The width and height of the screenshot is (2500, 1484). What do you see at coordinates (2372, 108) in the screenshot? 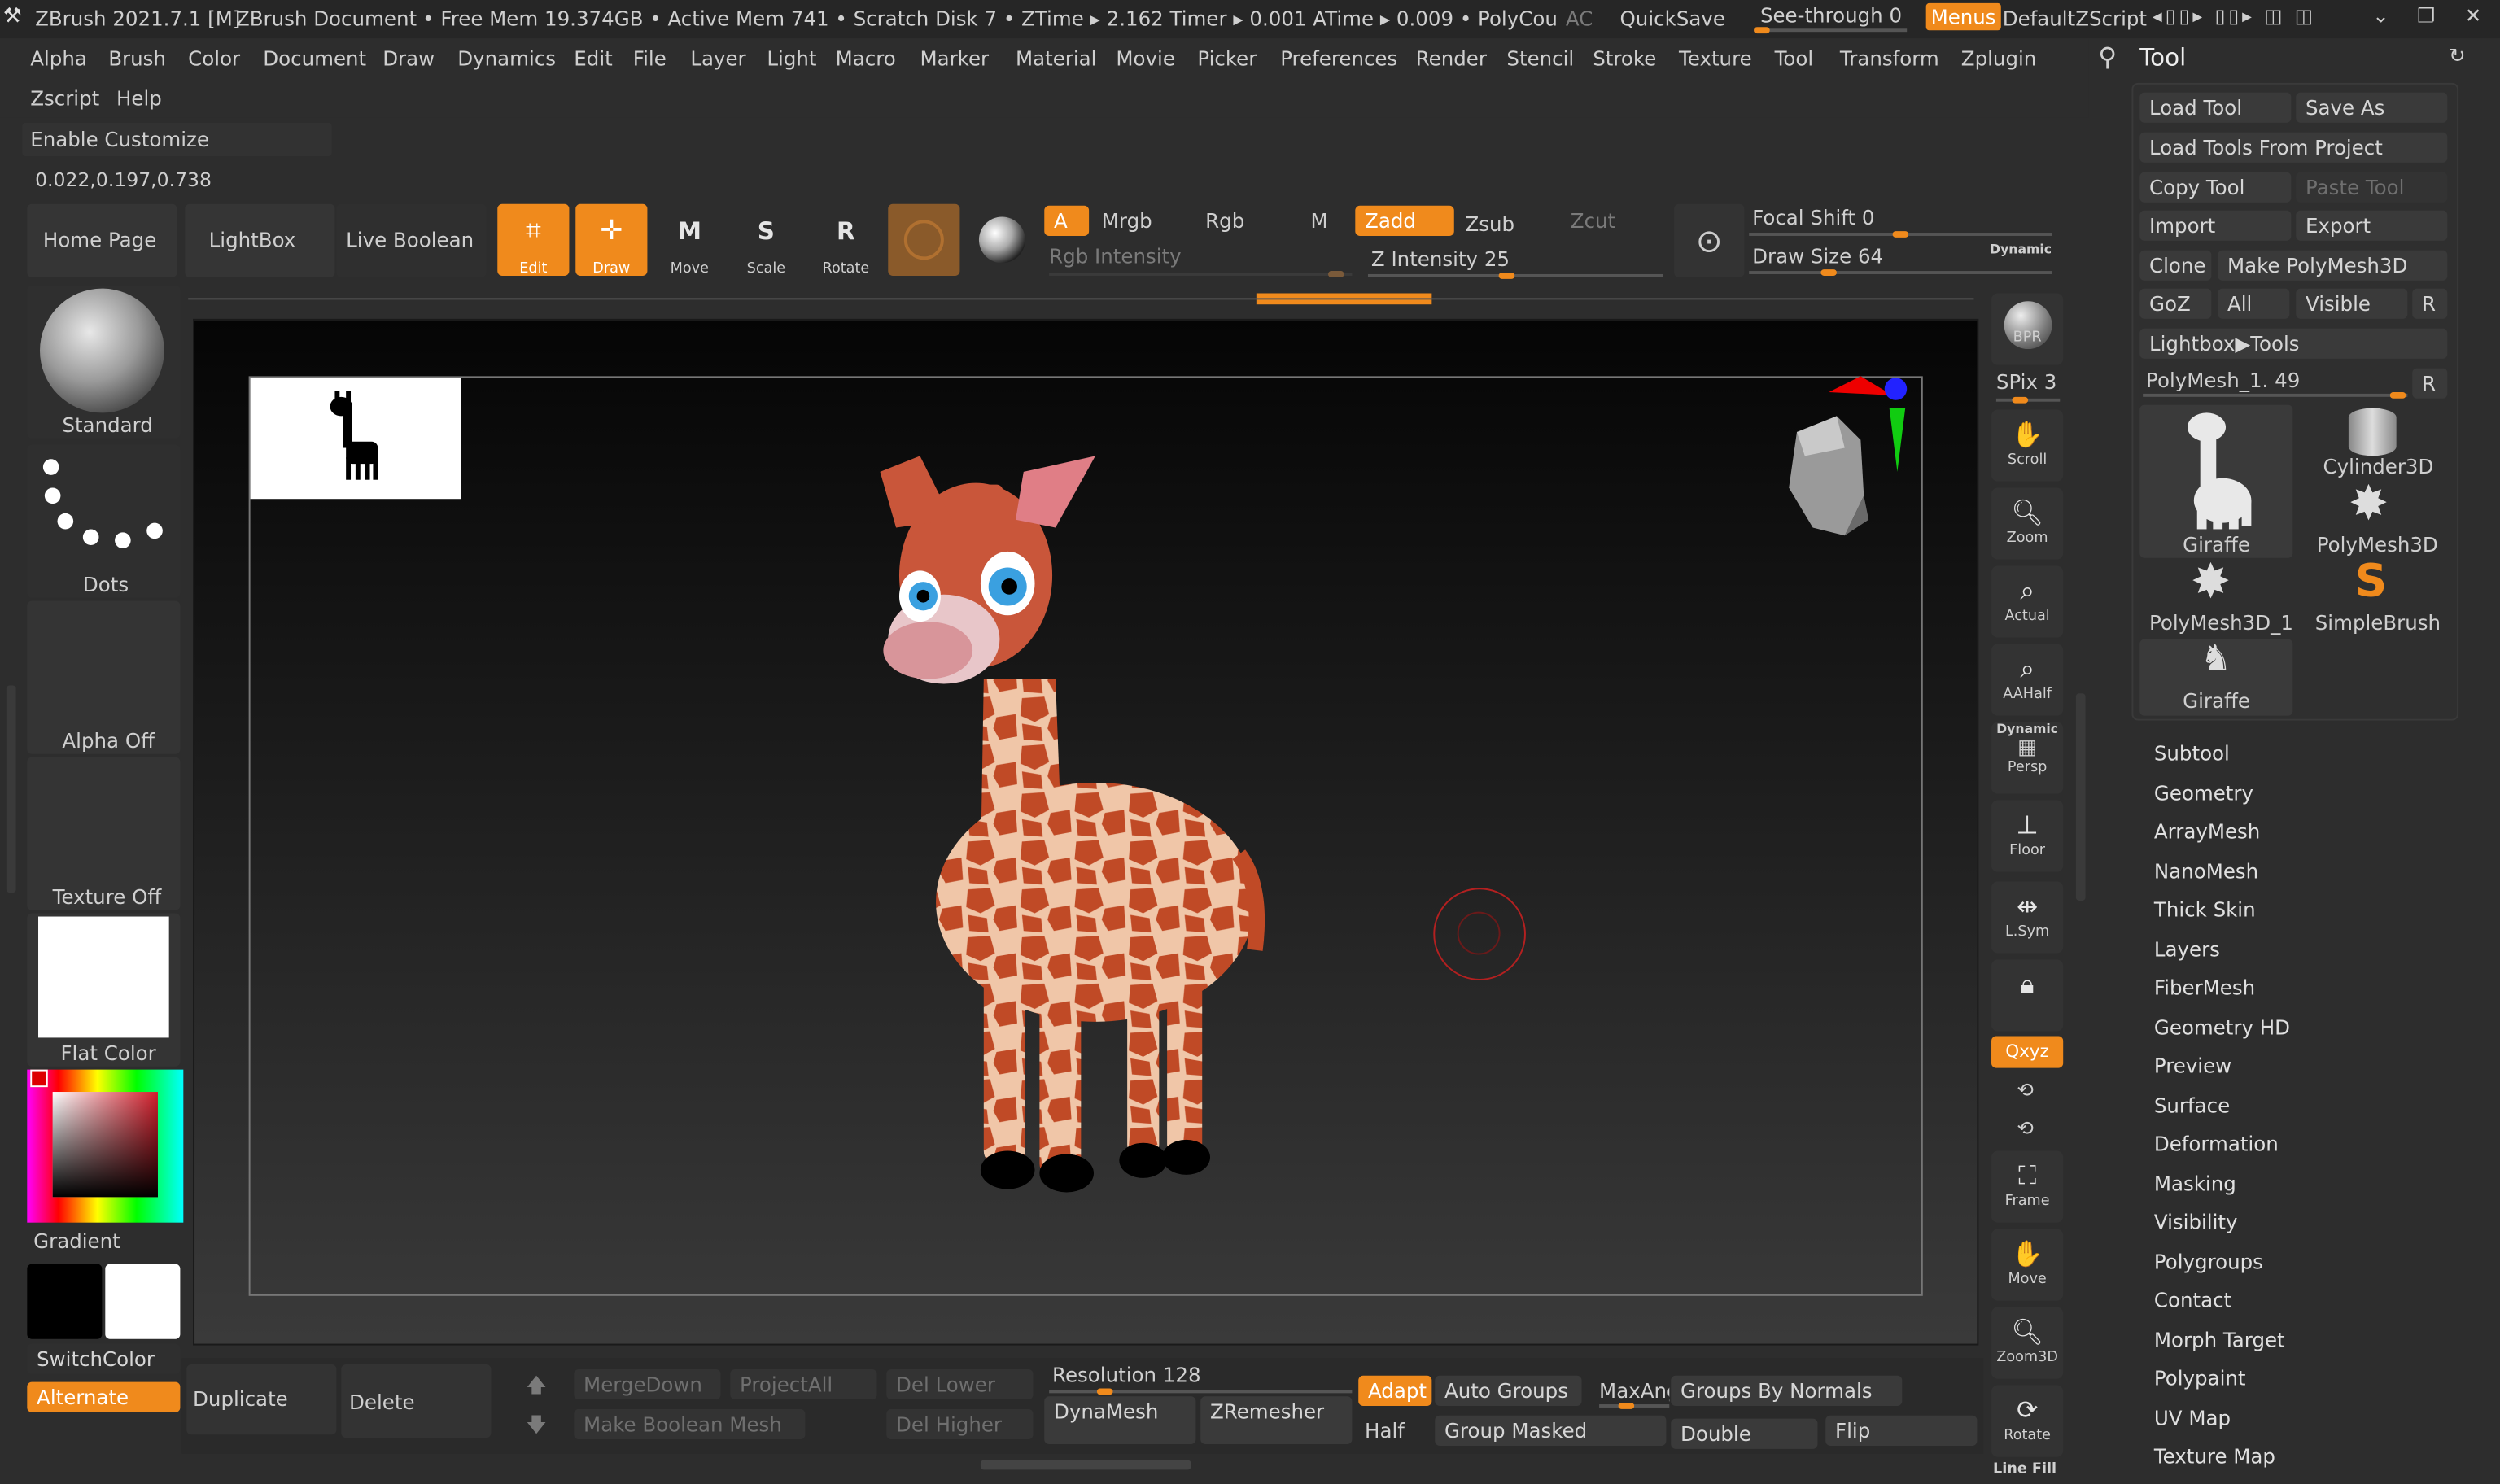
I see `save-as-button: Save As` at bounding box center [2372, 108].